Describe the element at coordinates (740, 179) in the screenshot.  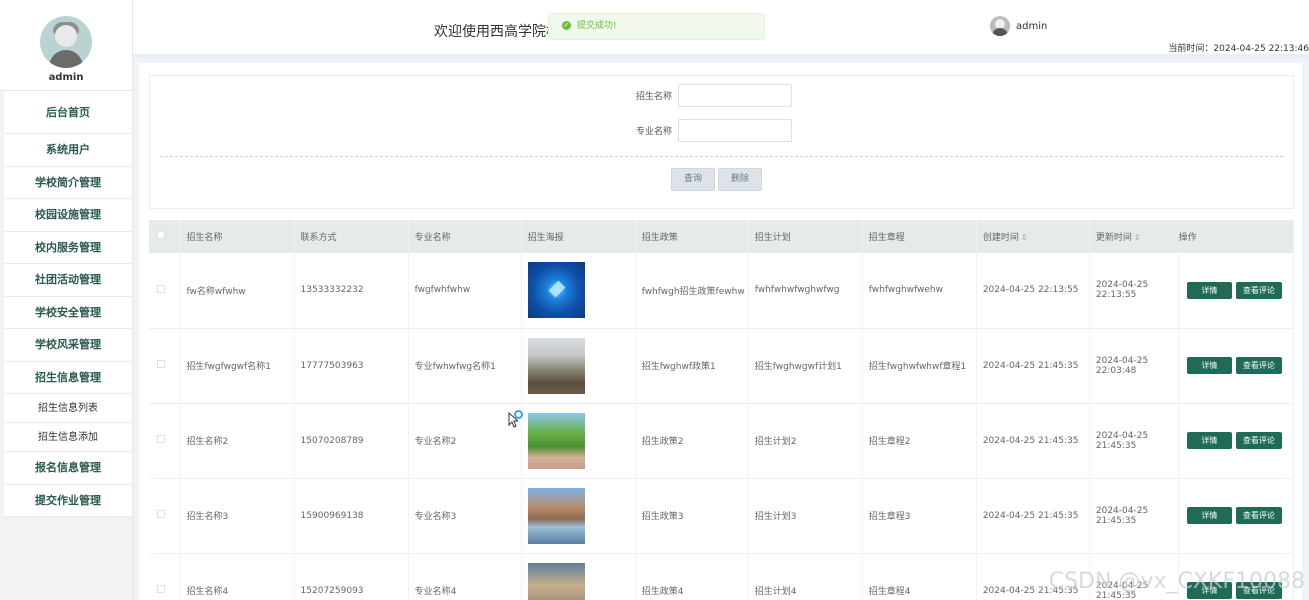
I see `delete-button: 删除` at that location.